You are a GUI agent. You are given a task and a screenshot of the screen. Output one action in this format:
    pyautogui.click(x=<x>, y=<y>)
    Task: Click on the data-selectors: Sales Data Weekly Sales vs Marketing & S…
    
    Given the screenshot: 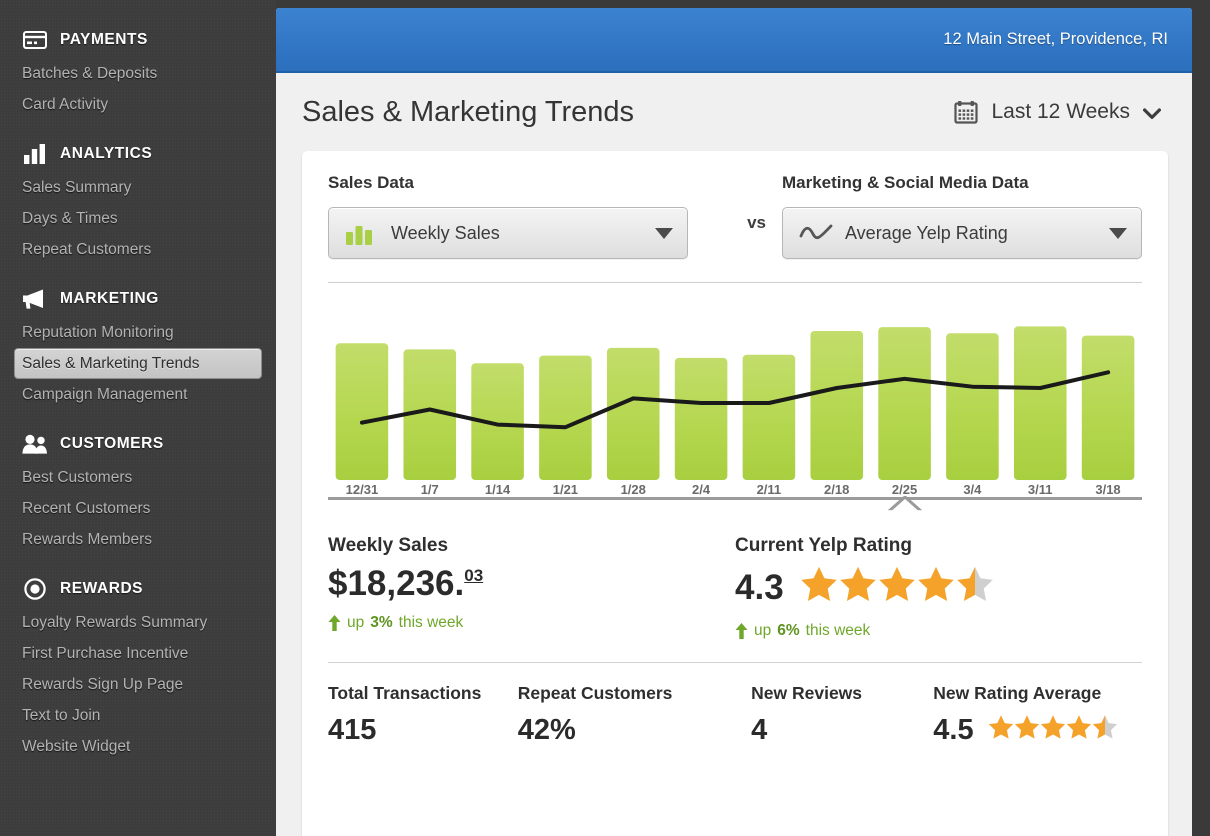 What is the action you would take?
    pyautogui.click(x=735, y=205)
    